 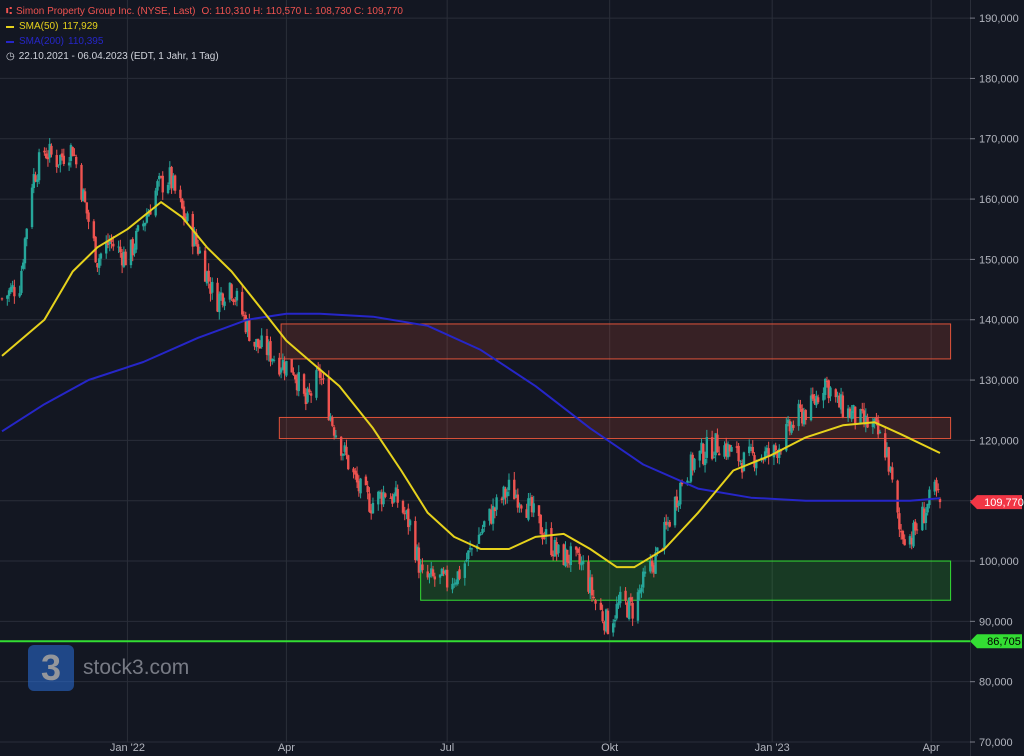 What do you see at coordinates (999, 200) in the screenshot?
I see `y-tick-label: 160,000` at bounding box center [999, 200].